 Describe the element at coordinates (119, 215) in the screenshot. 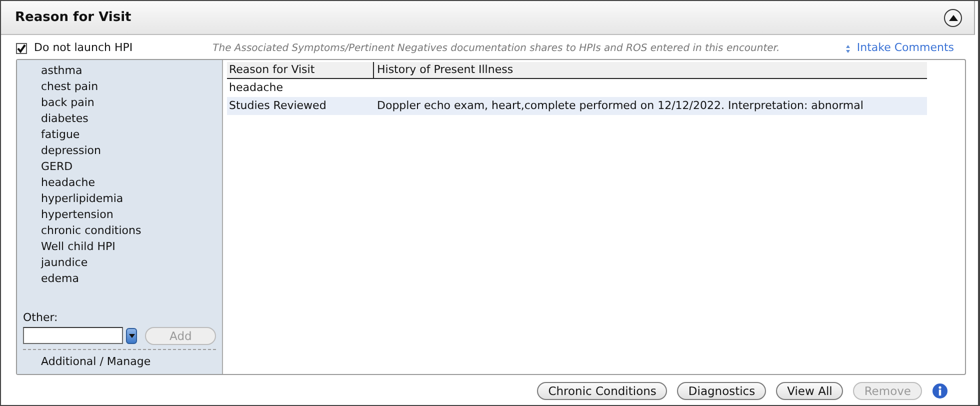

I see `reason-item: hypertension` at that location.